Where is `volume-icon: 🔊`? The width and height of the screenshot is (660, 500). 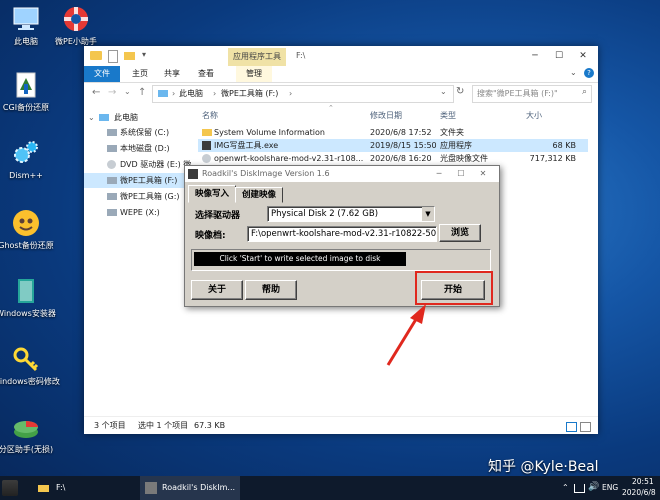 volume-icon: 🔊 is located at coordinates (593, 487).